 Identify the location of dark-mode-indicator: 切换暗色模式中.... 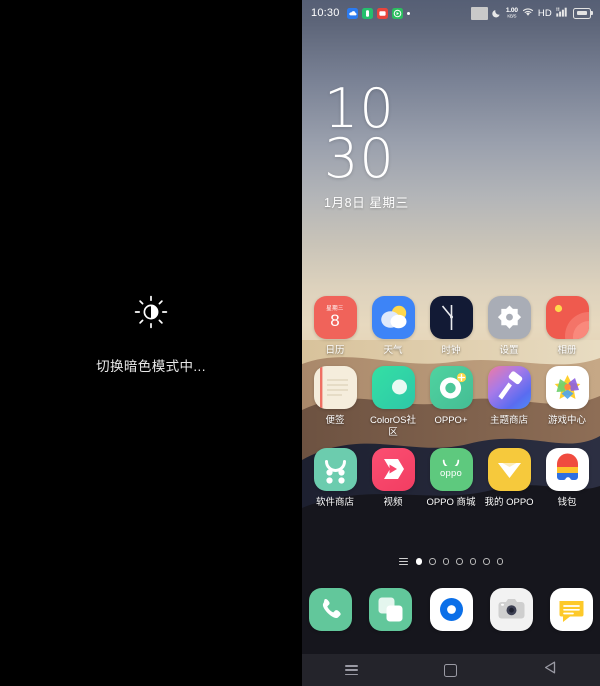
(151, 335).